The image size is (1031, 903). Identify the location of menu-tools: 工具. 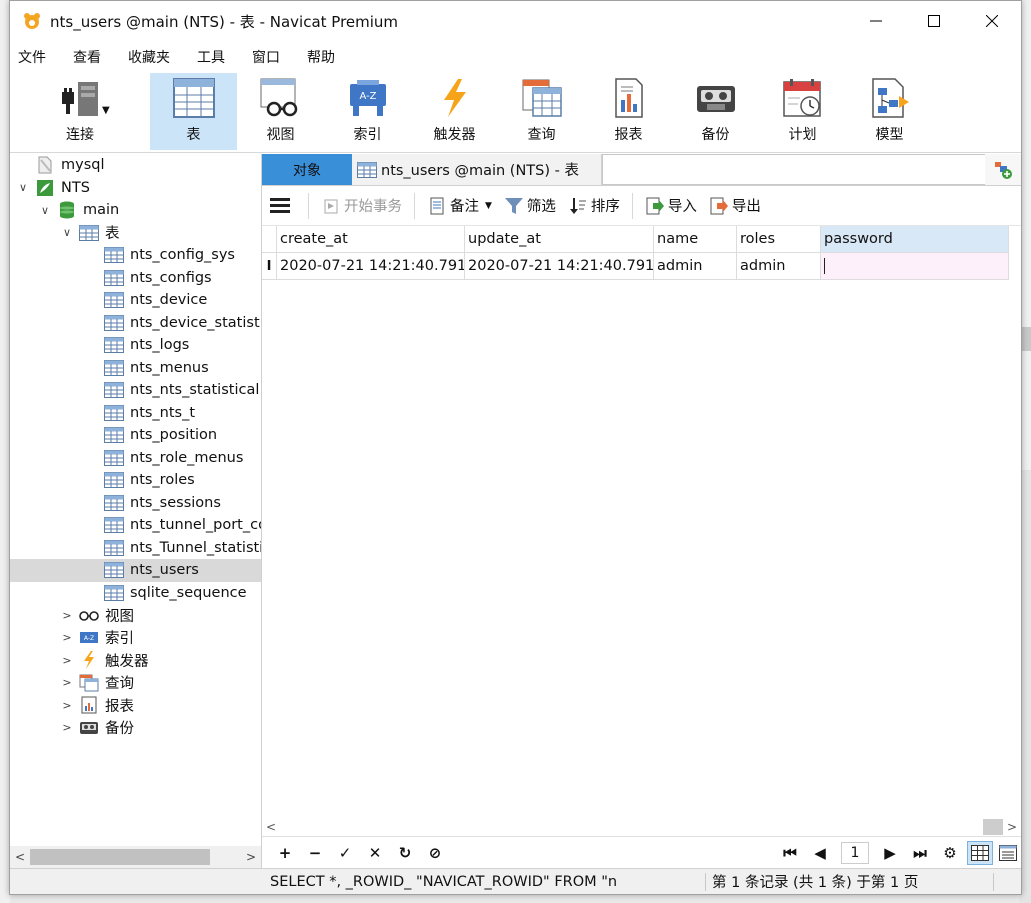
(219, 57).